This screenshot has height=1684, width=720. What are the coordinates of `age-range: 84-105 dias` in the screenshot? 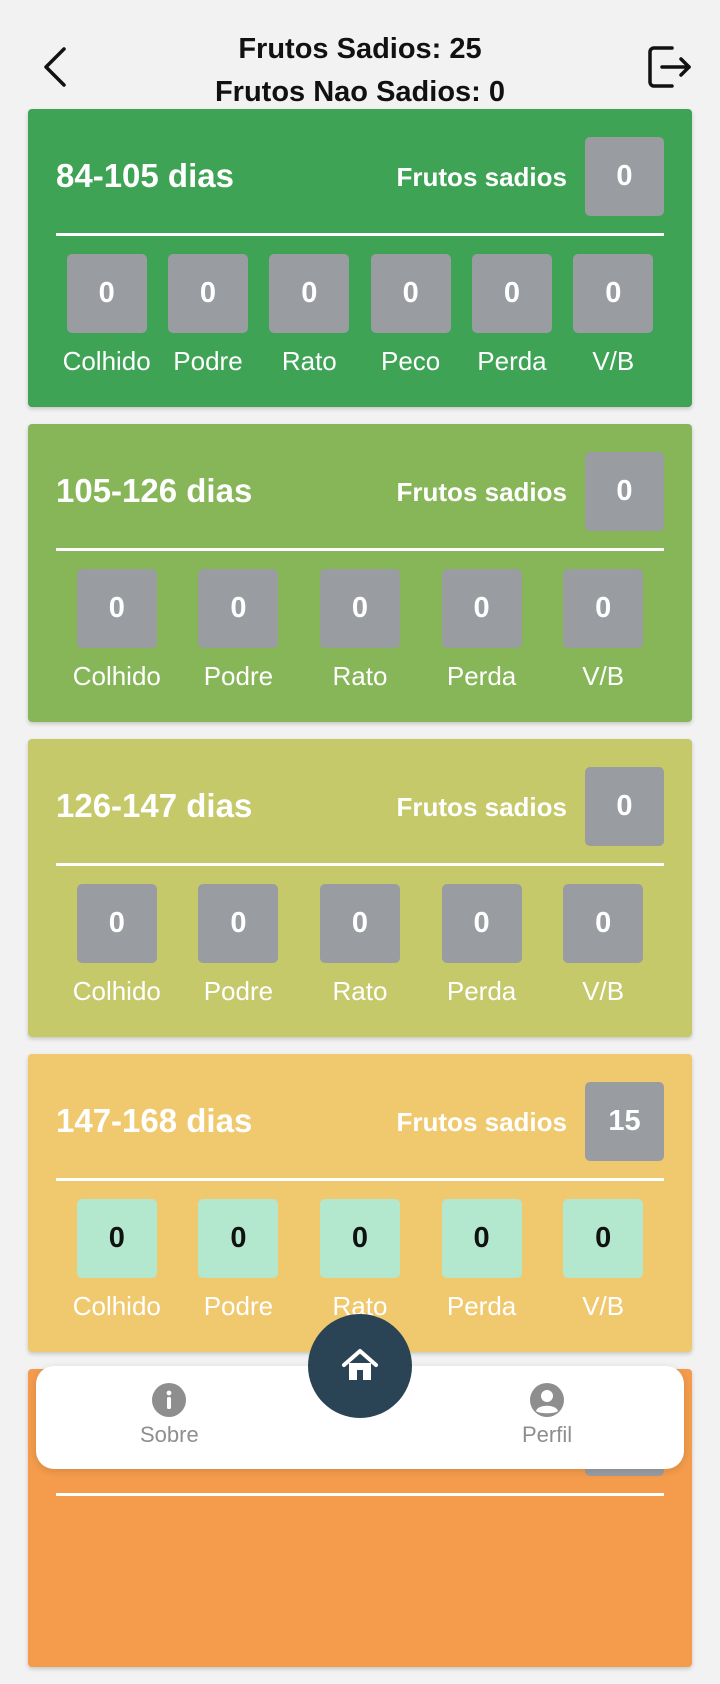 It's located at (145, 175).